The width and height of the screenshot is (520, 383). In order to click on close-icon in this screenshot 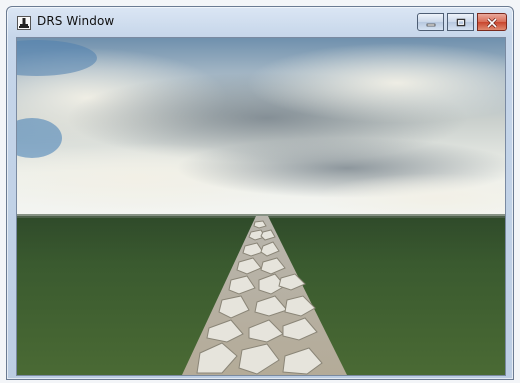, I will do `click(492, 22)`.